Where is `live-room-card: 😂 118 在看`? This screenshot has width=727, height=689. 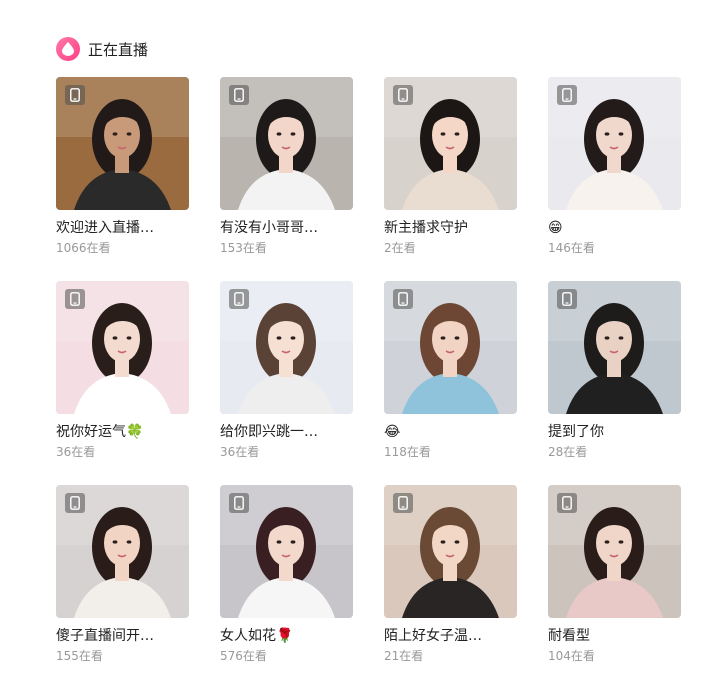 live-room-card: 😂 118 在看 is located at coordinates (450, 383).